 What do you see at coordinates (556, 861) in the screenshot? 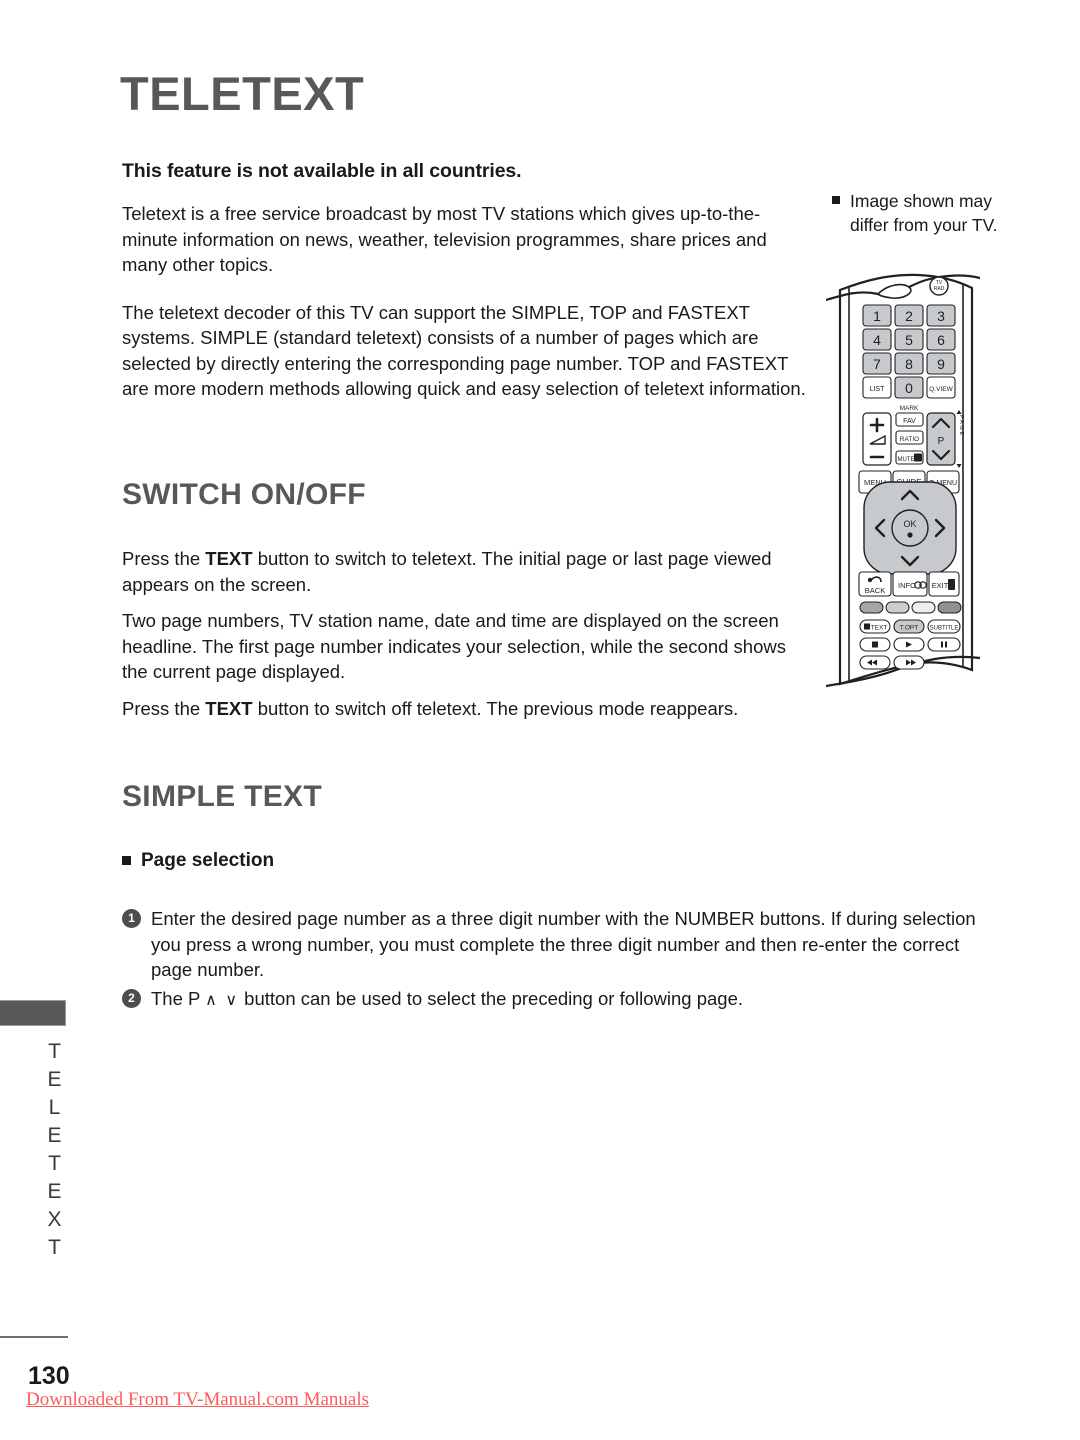
I see `page-selection-subheading: Page selection` at bounding box center [556, 861].